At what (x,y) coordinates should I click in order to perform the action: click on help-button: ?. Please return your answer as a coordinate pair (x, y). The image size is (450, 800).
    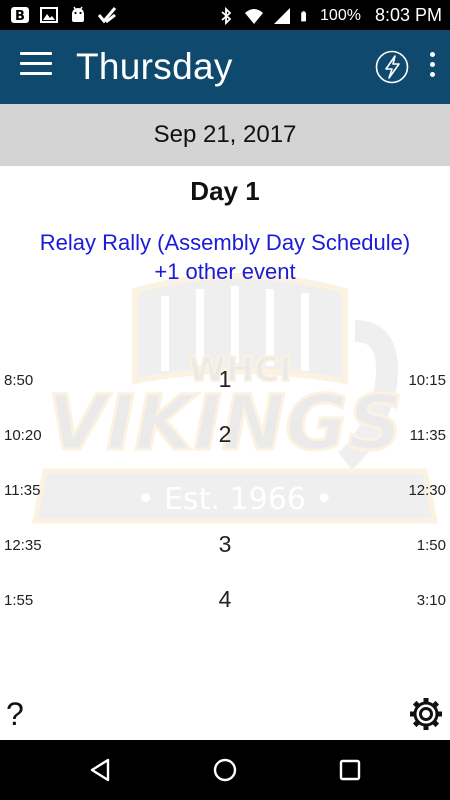
    Looking at the image, I should click on (18, 714).